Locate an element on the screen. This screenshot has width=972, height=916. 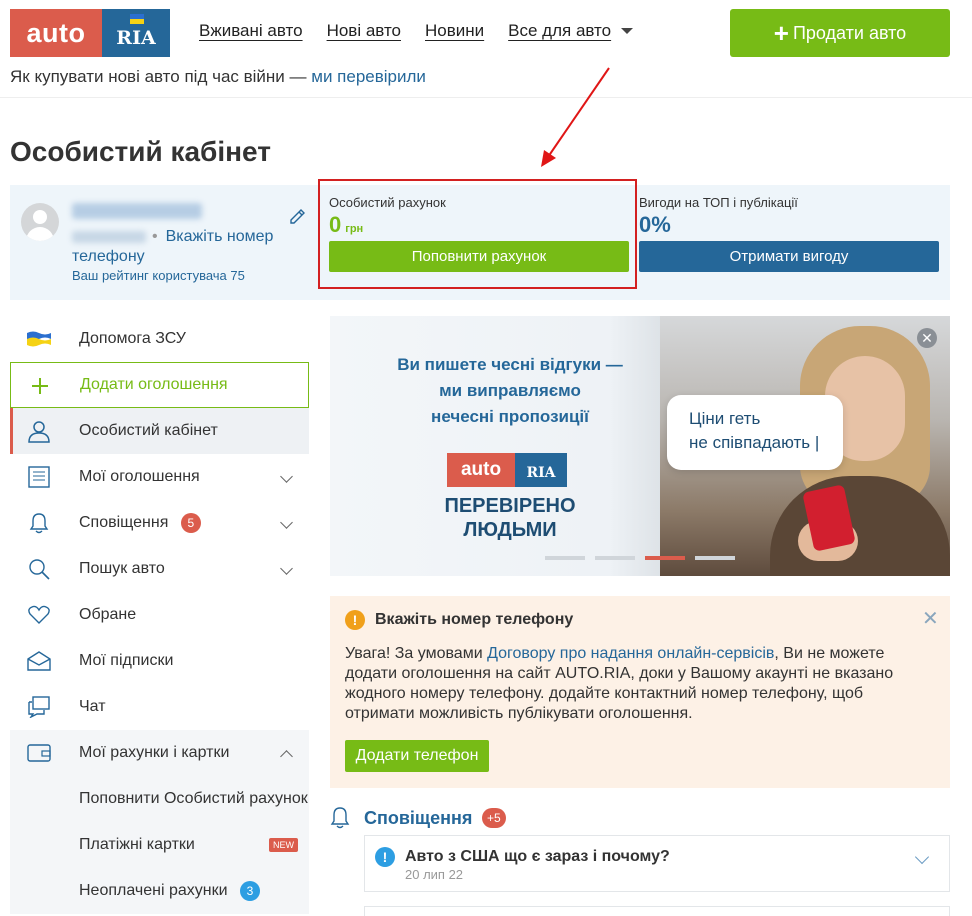
user-name-blurred is located at coordinates (137, 211).